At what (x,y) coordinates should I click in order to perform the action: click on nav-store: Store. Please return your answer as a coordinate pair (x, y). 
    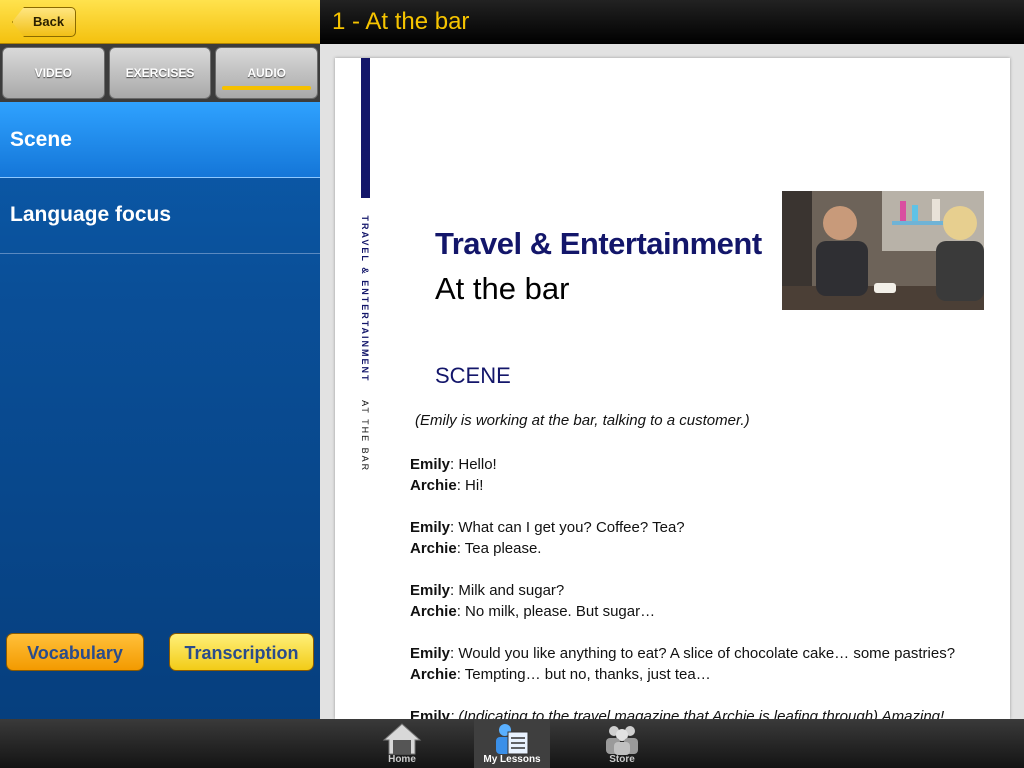
    Looking at the image, I should click on (622, 743).